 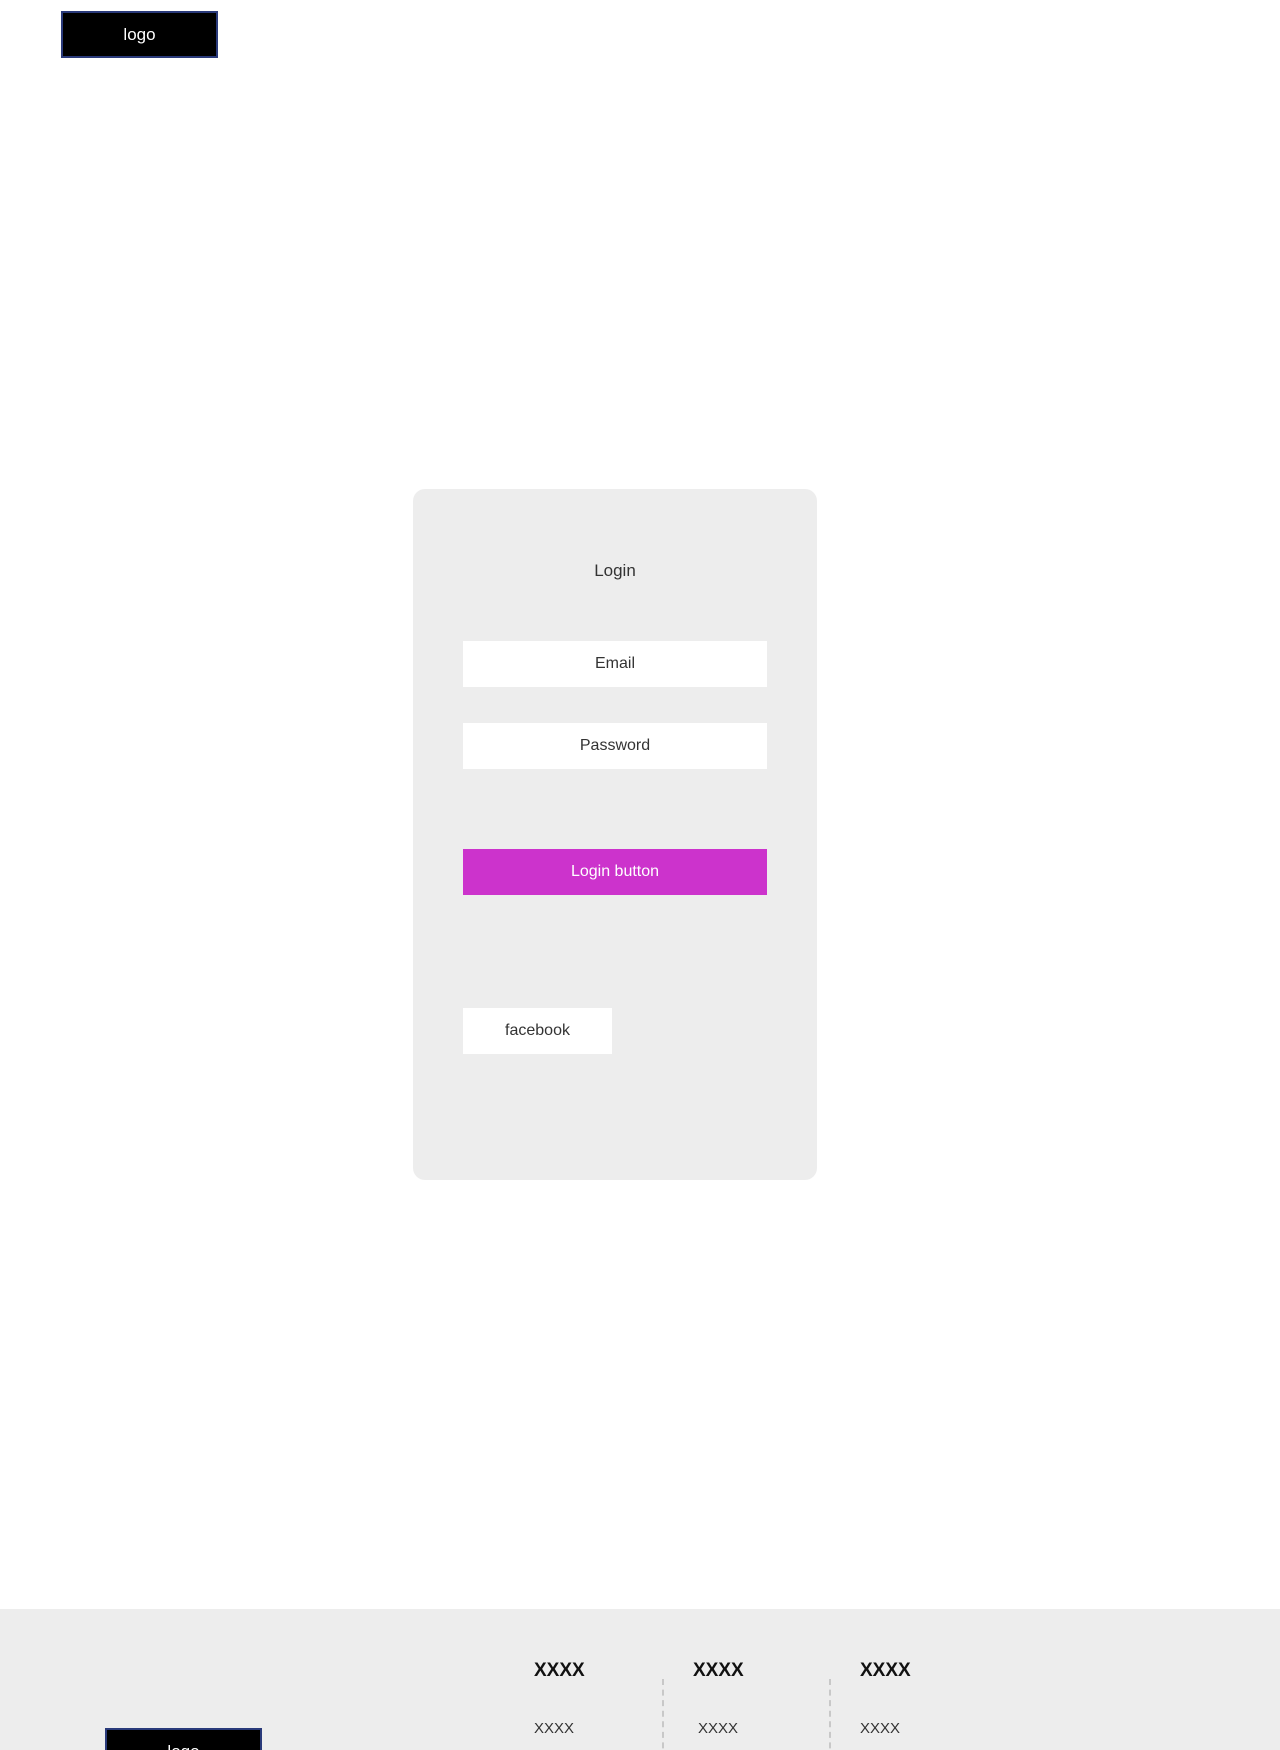 What do you see at coordinates (615, 746) in the screenshot?
I see `password-field` at bounding box center [615, 746].